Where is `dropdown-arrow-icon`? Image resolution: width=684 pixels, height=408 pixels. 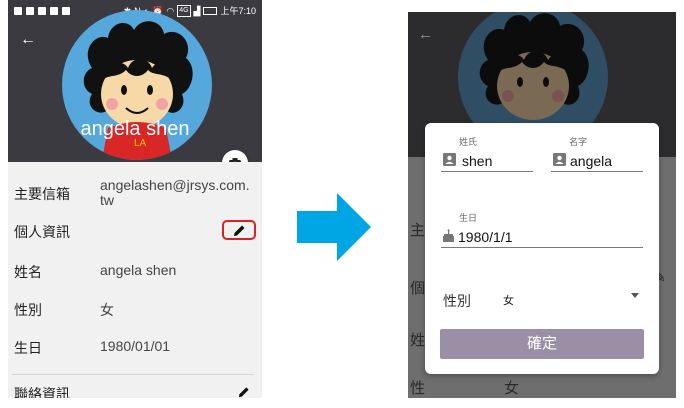 dropdown-arrow-icon is located at coordinates (635, 295).